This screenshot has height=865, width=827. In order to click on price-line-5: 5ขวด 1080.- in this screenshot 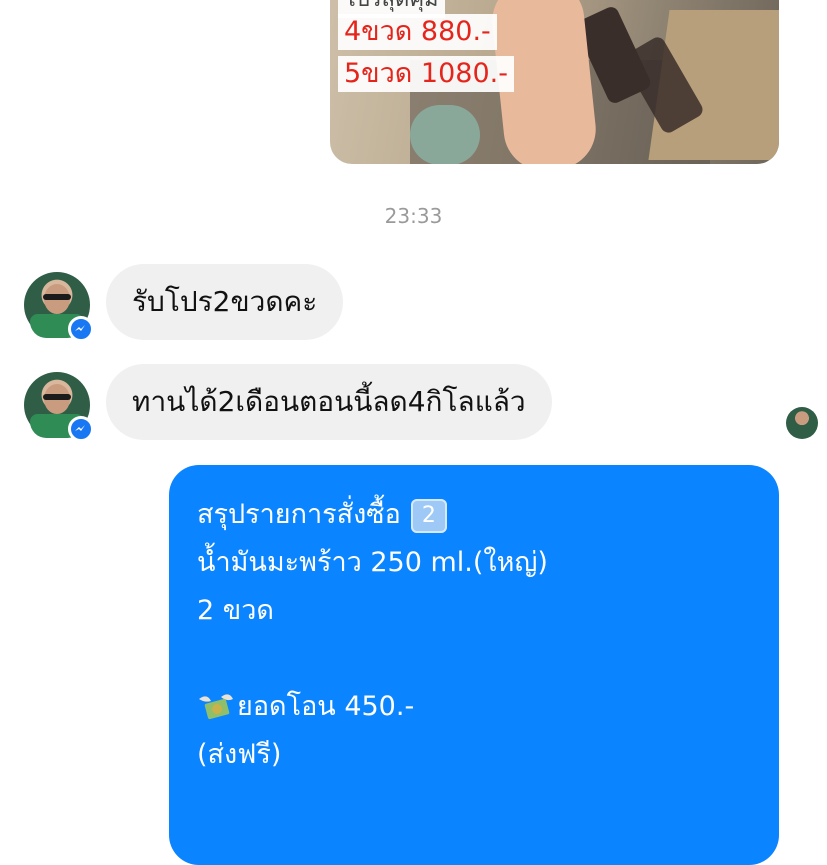, I will do `click(426, 74)`.